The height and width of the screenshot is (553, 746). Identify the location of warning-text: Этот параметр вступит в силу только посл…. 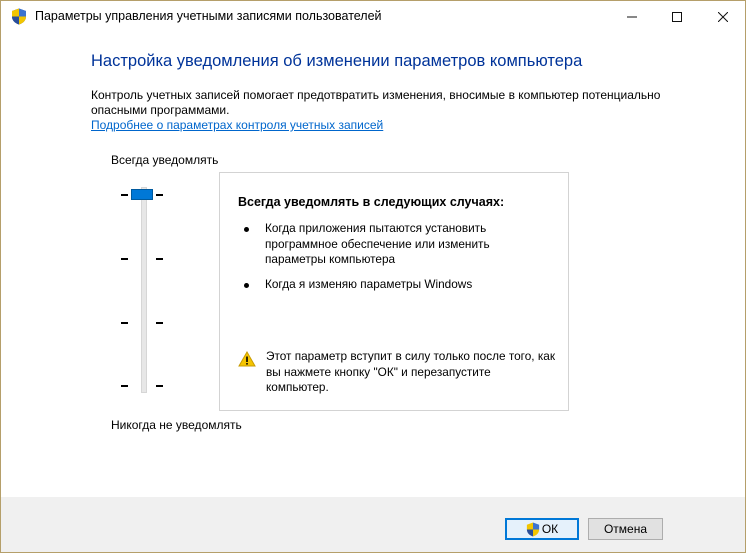
(410, 371).